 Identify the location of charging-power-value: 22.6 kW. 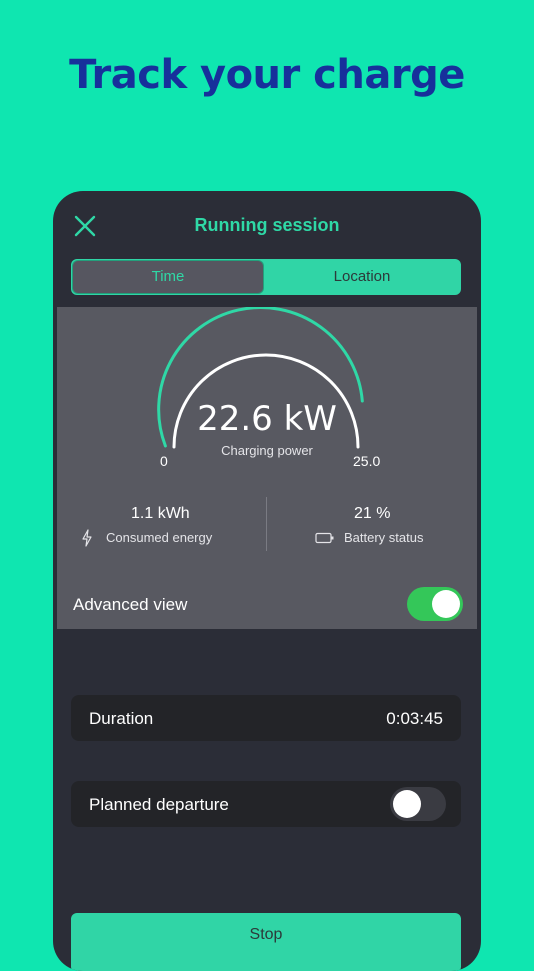
(267, 419).